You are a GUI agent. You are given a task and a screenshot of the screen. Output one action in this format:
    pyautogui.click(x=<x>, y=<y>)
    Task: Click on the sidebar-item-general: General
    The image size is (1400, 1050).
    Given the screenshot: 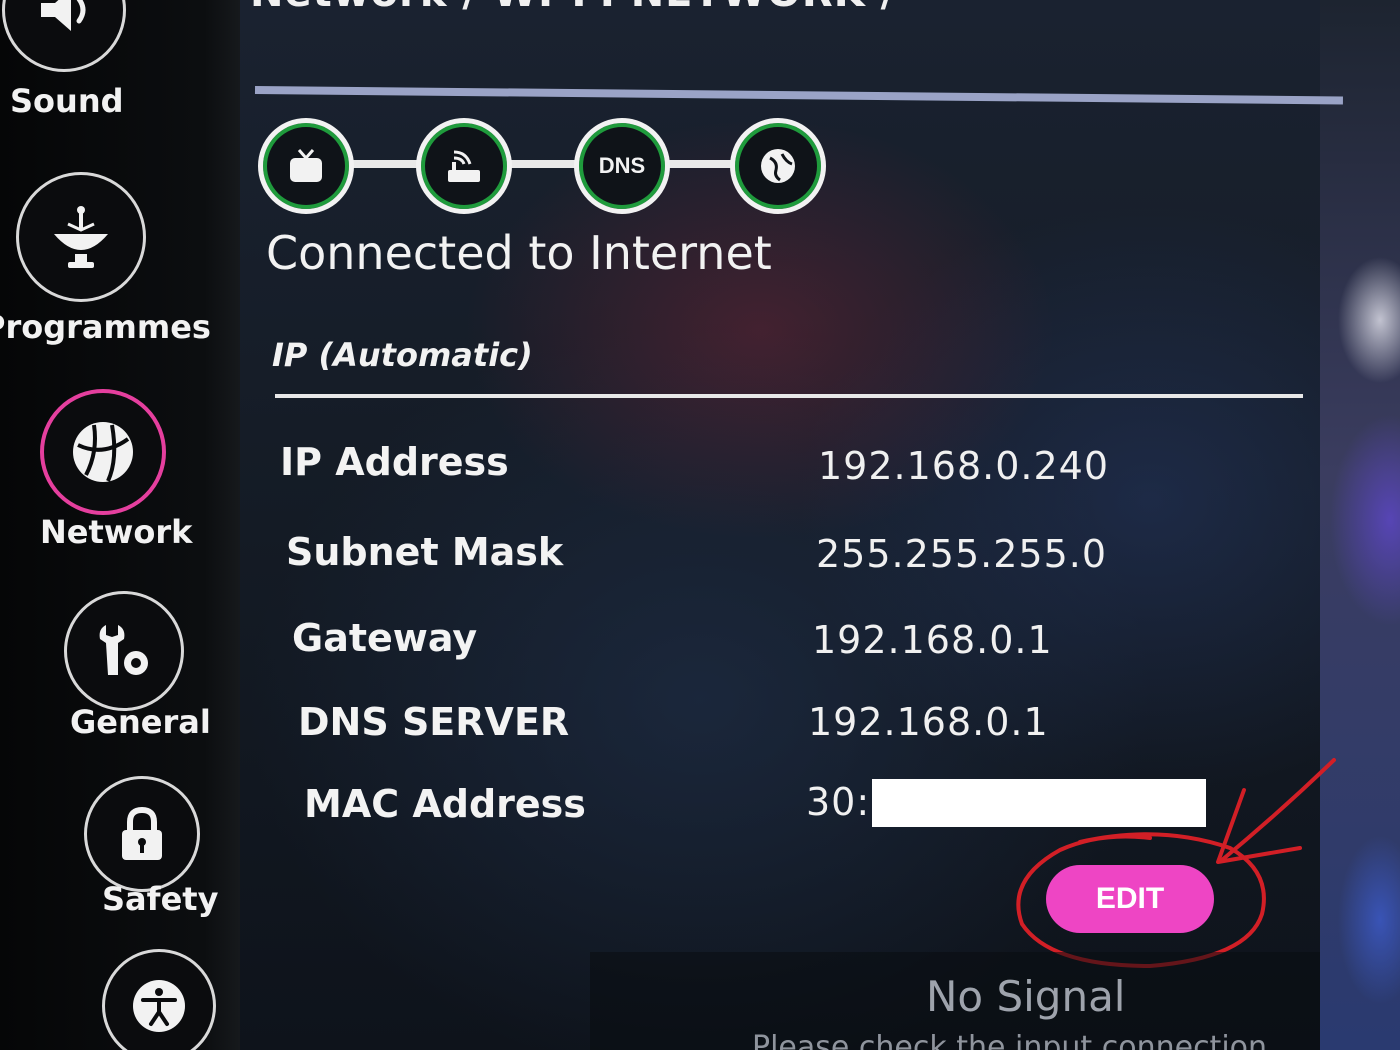 What is the action you would take?
    pyautogui.click(x=120, y=665)
    